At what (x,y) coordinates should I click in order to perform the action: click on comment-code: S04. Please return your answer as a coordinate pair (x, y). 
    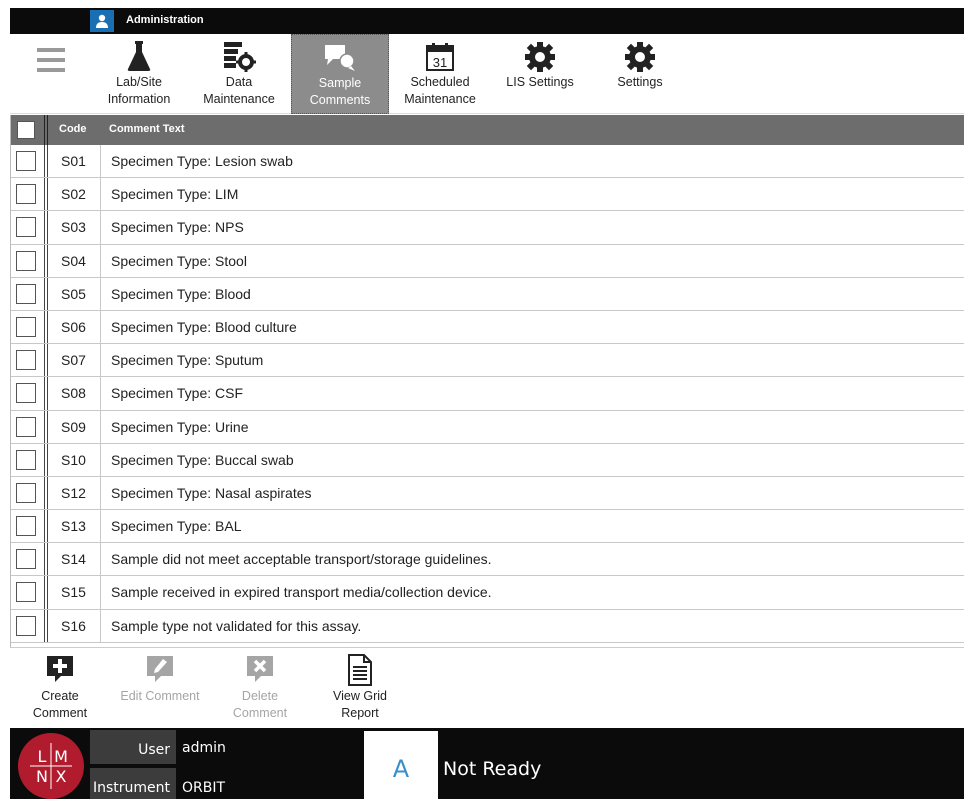
    Looking at the image, I should click on (75, 260).